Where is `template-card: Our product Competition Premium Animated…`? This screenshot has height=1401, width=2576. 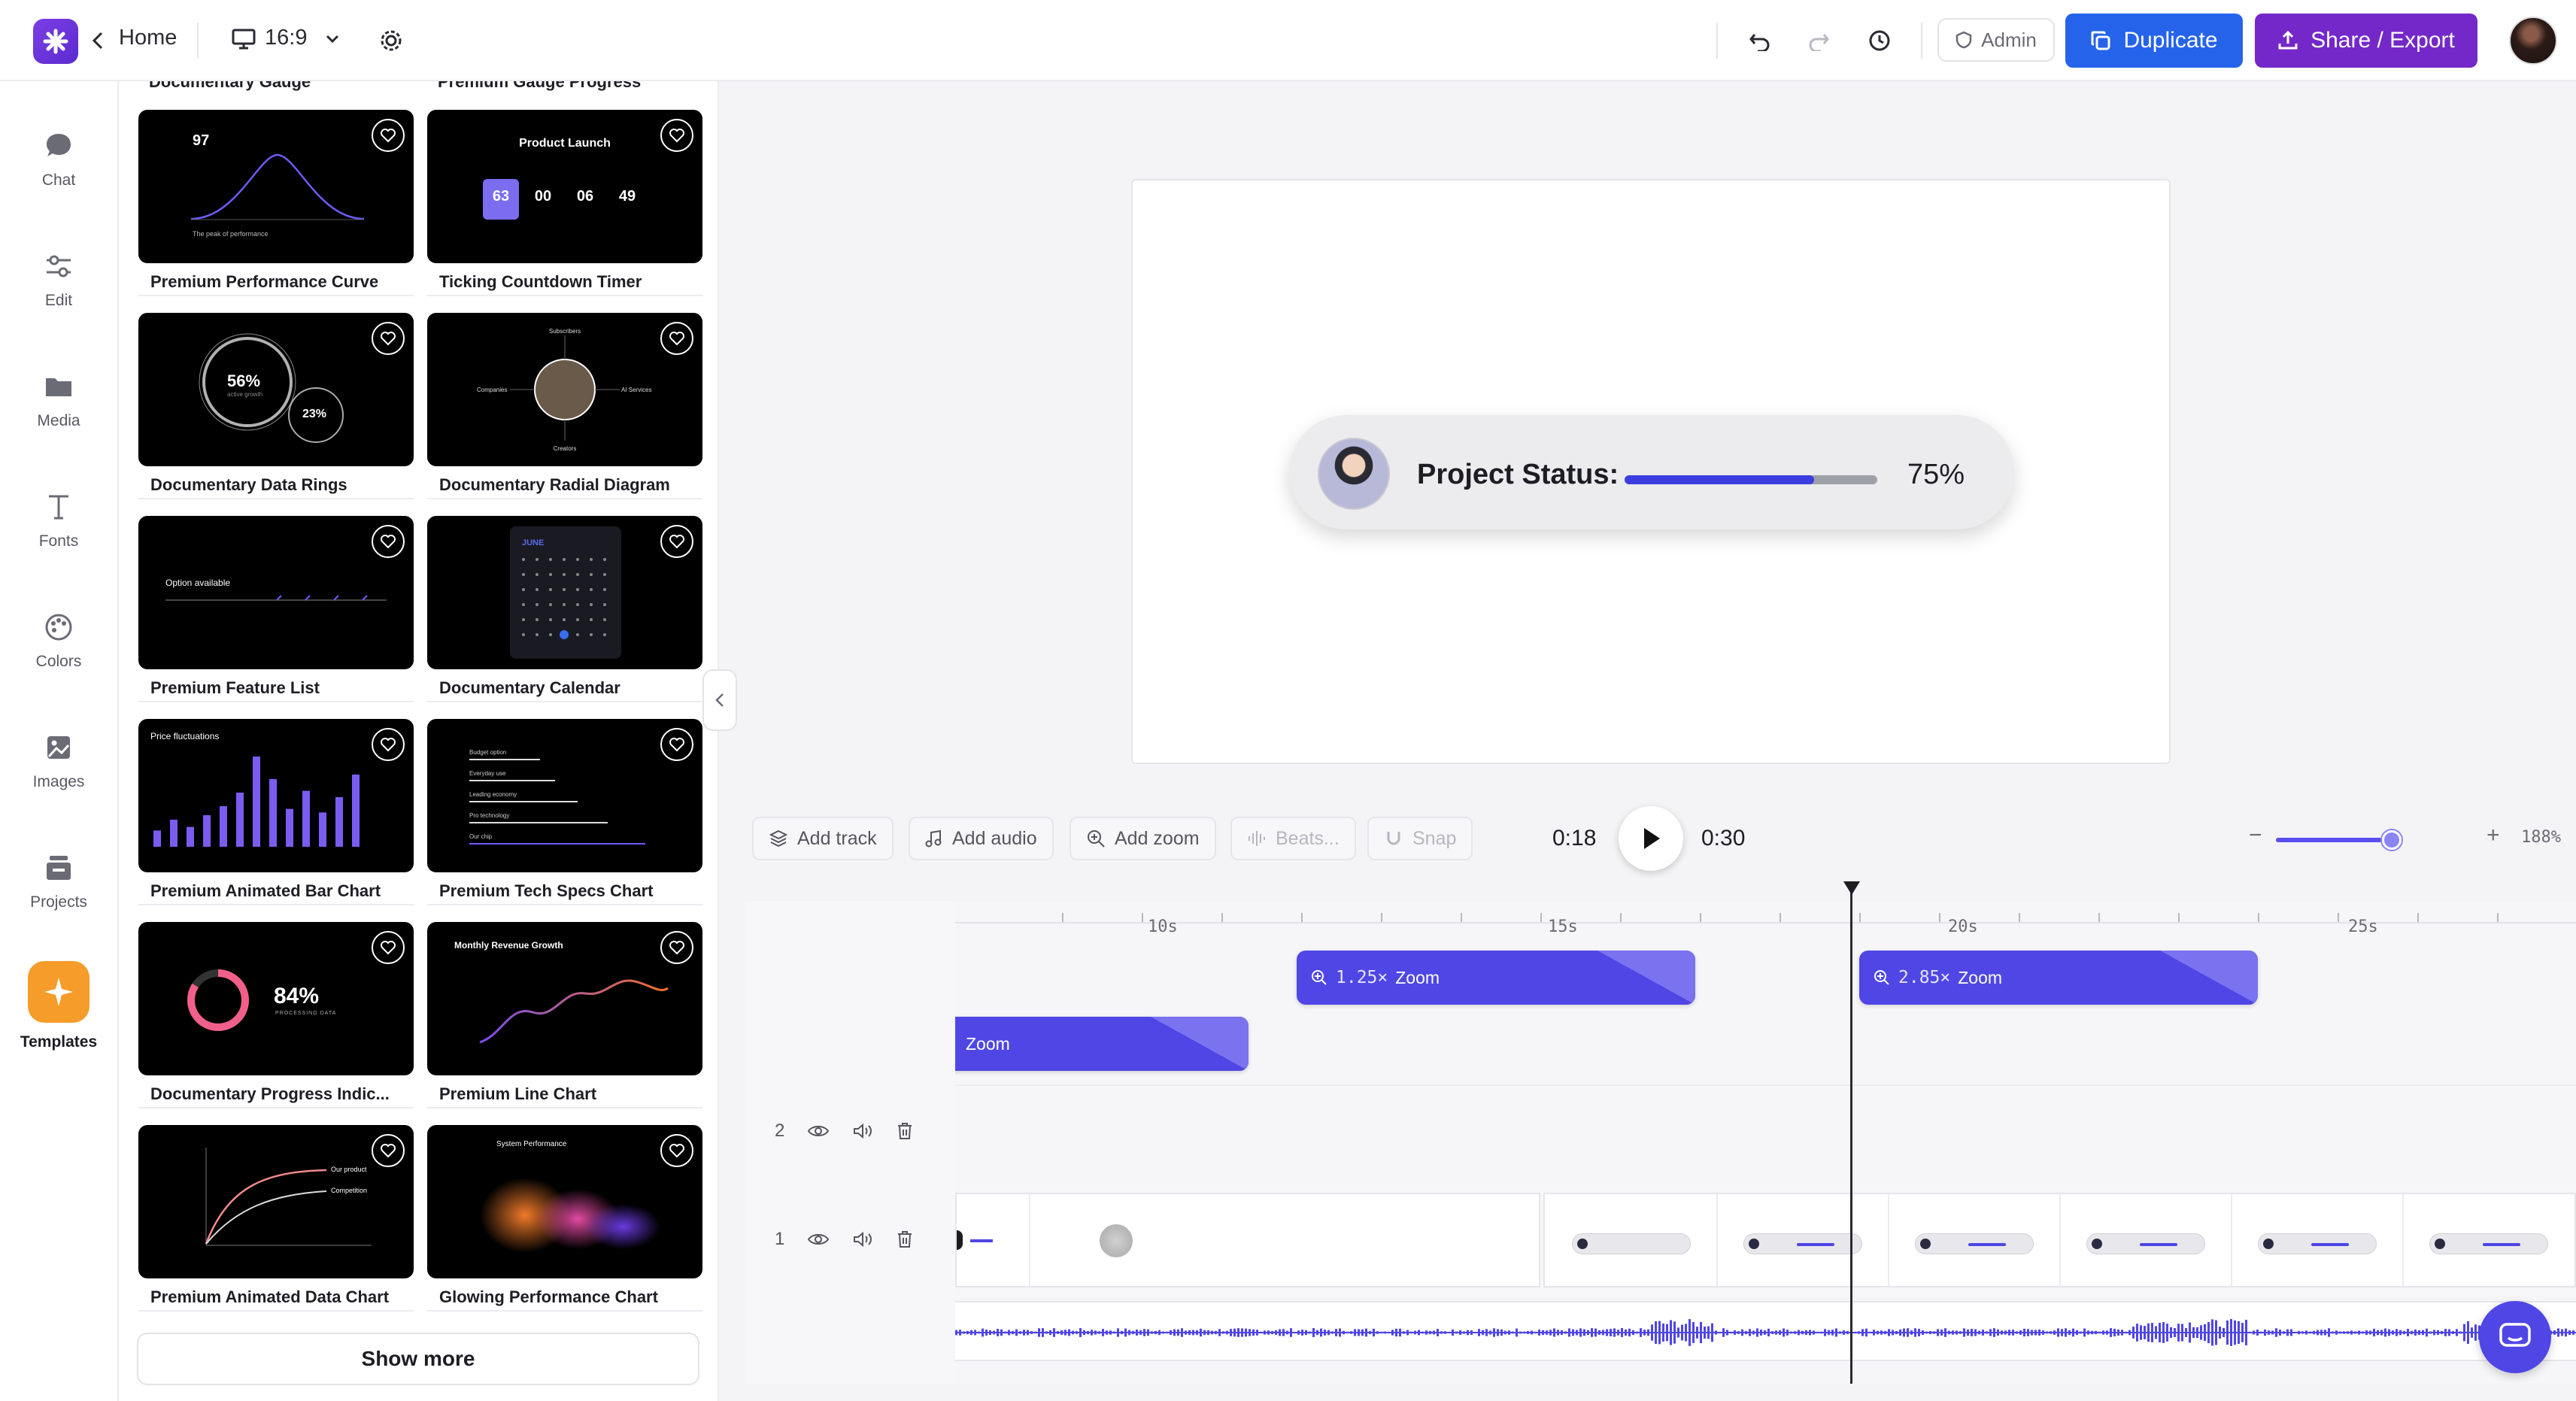
template-card: Our product Competition Premium Animated… is located at coordinates (276, 1219).